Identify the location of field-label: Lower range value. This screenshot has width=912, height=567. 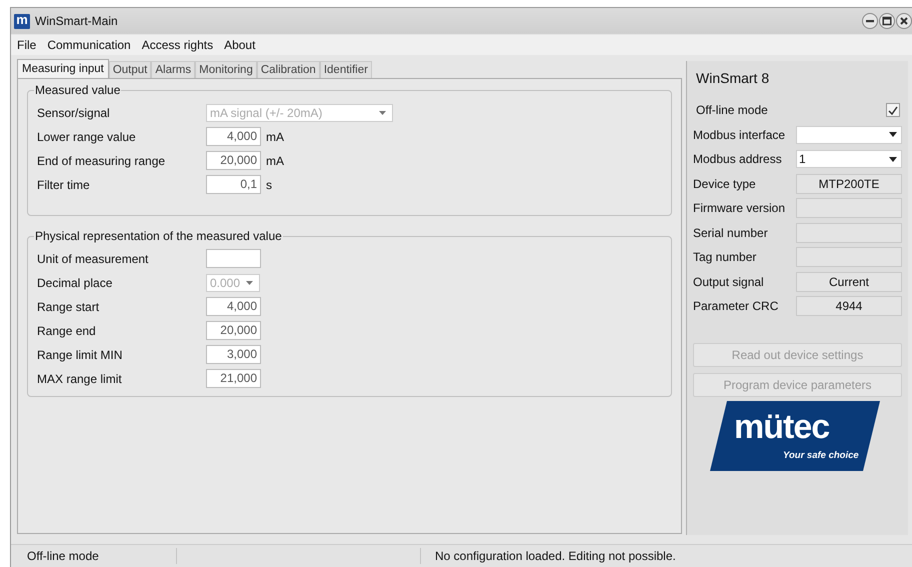
(87, 137).